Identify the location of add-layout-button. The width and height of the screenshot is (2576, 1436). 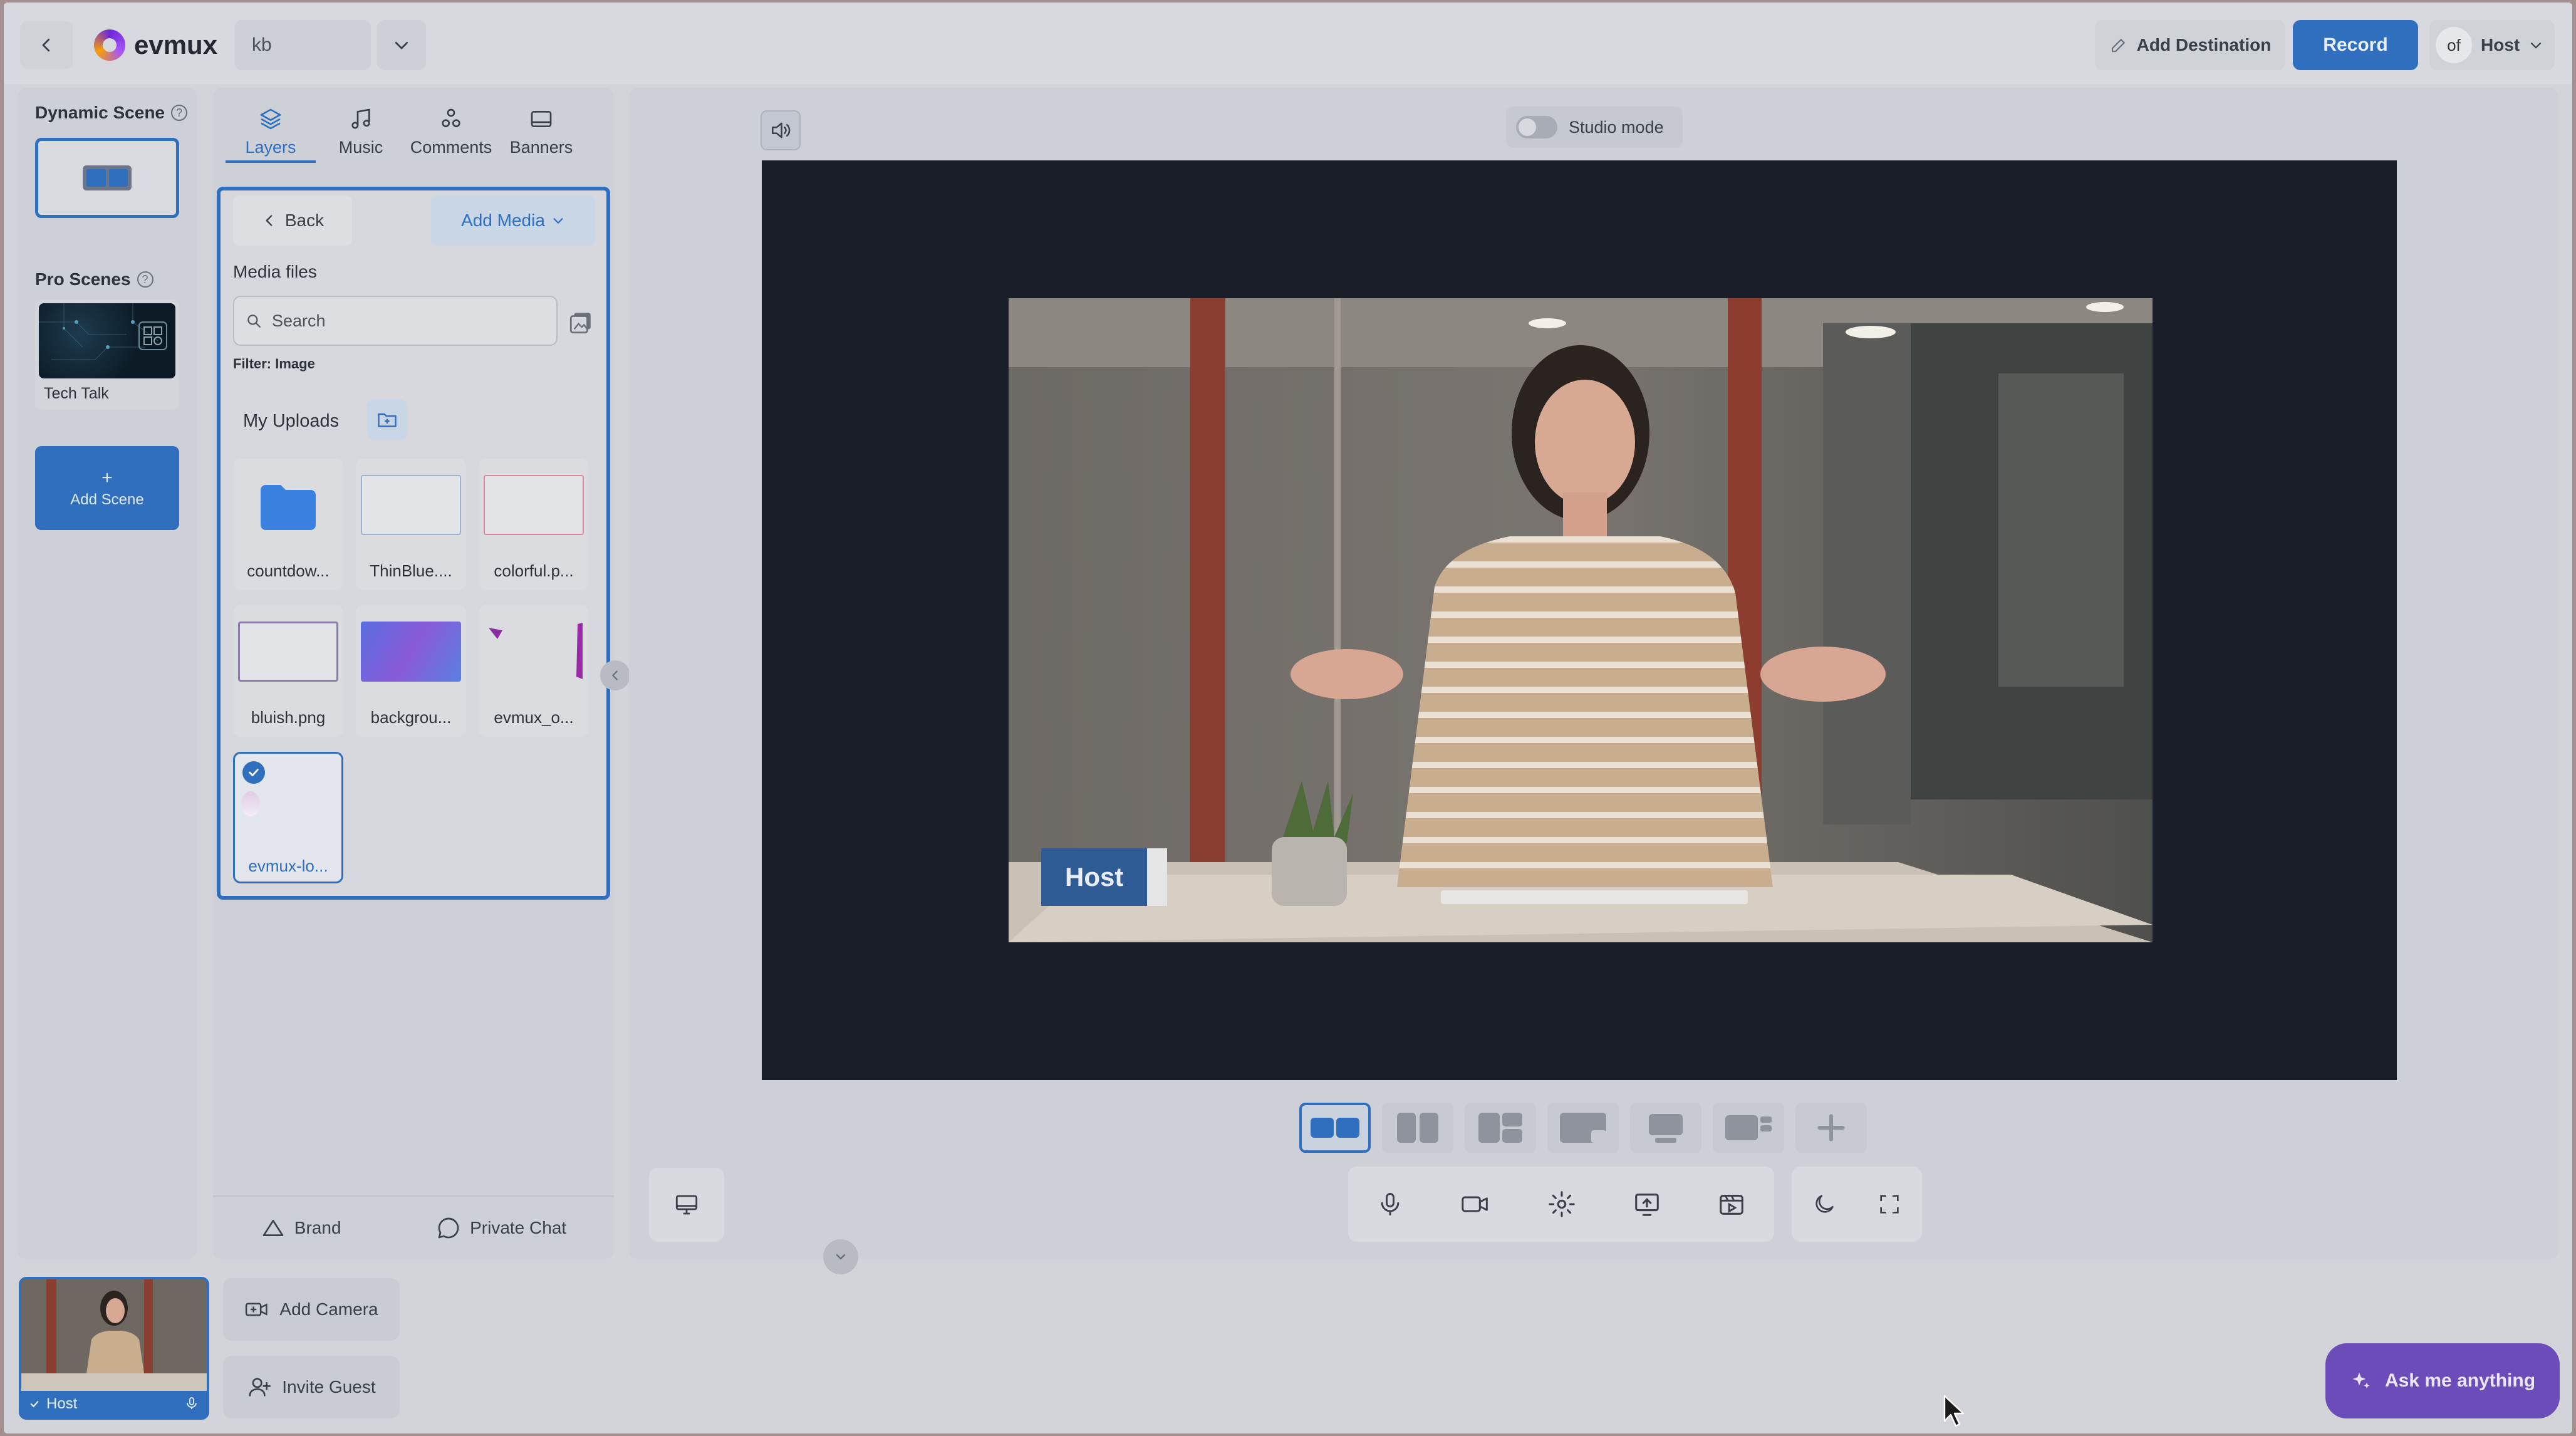
(1831, 1128).